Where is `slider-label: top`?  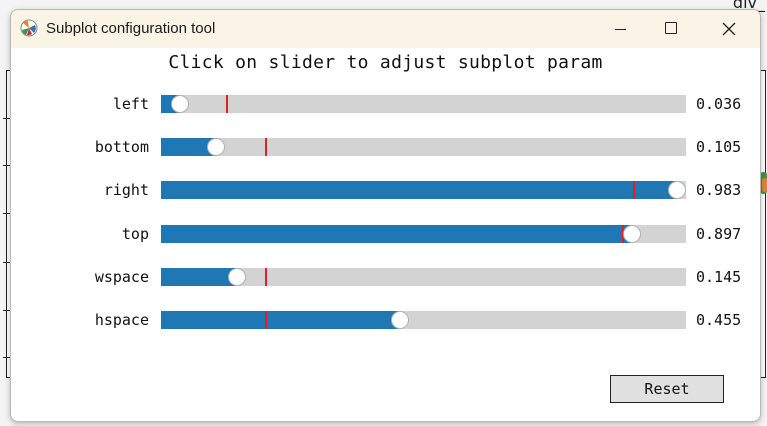
slider-label: top is located at coordinates (135, 234).